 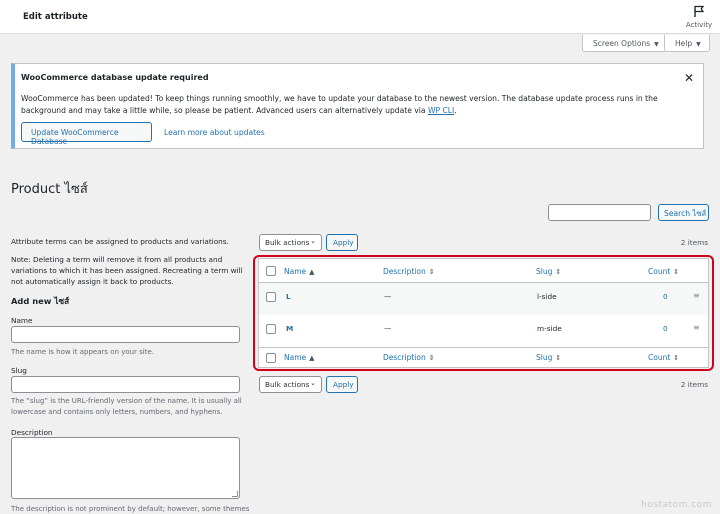 What do you see at coordinates (455, 110) in the screenshot?
I see `notice-body-end: .` at bounding box center [455, 110].